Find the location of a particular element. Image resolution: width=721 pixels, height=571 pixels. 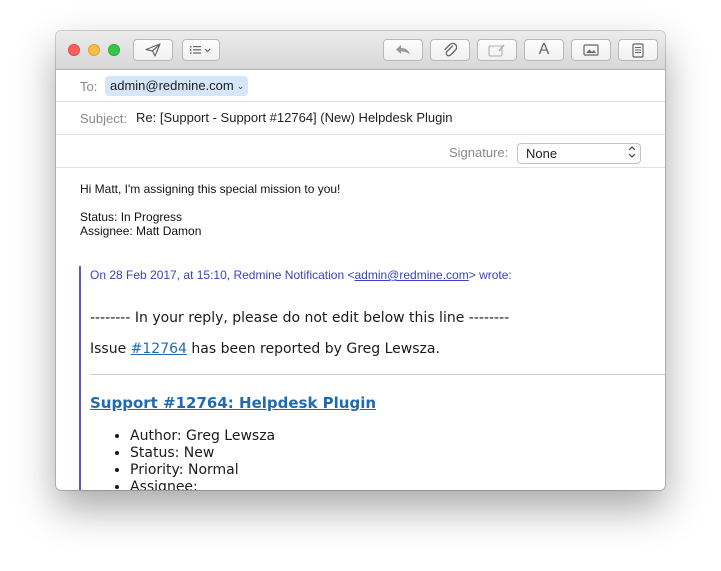

minimize-window-button is located at coordinates (94, 50).